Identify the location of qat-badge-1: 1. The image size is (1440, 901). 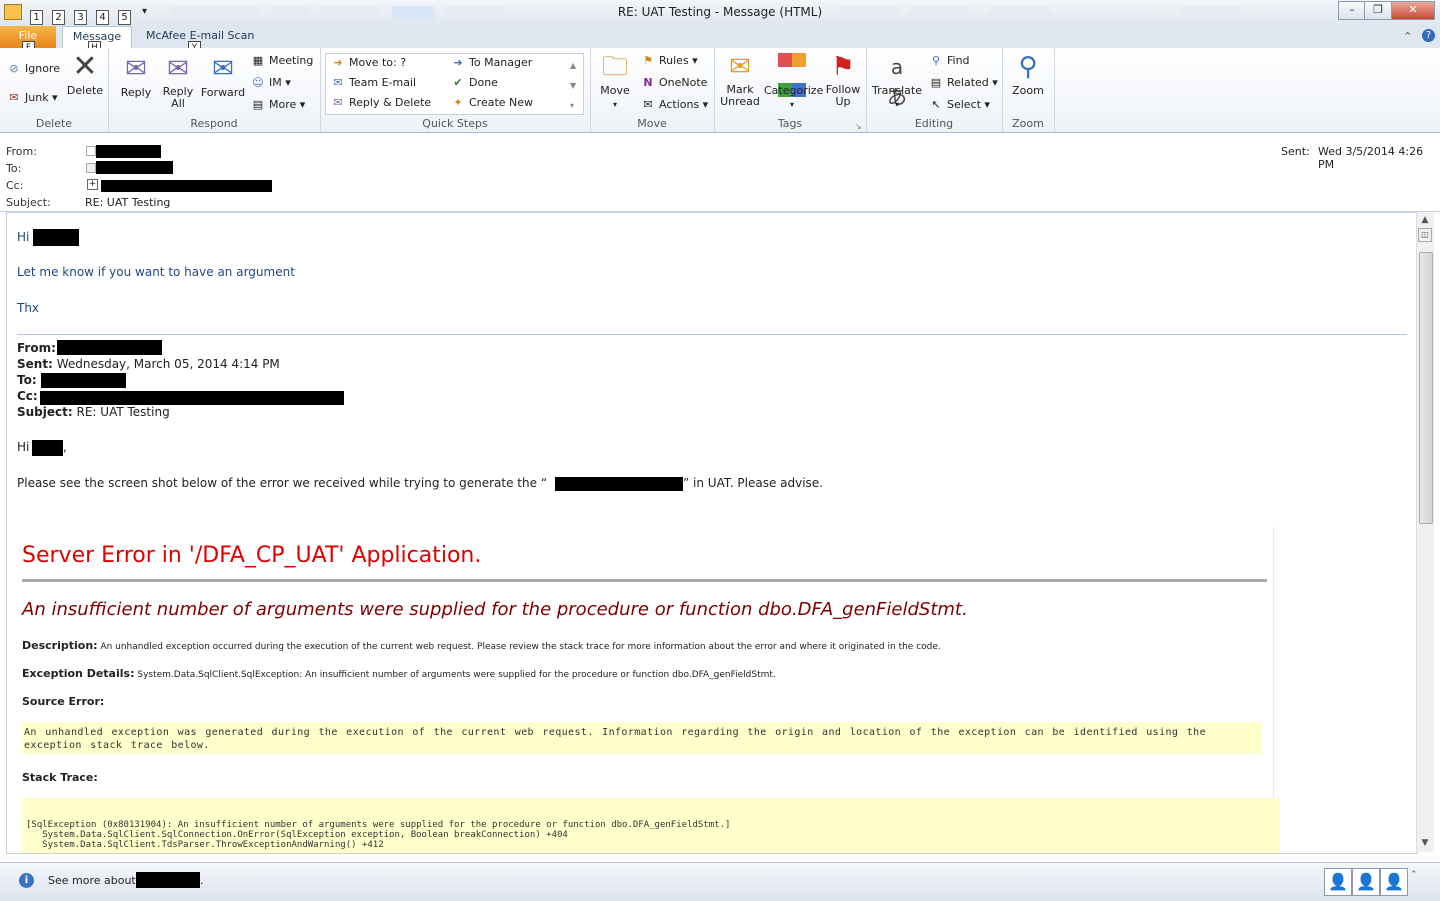
(36, 17).